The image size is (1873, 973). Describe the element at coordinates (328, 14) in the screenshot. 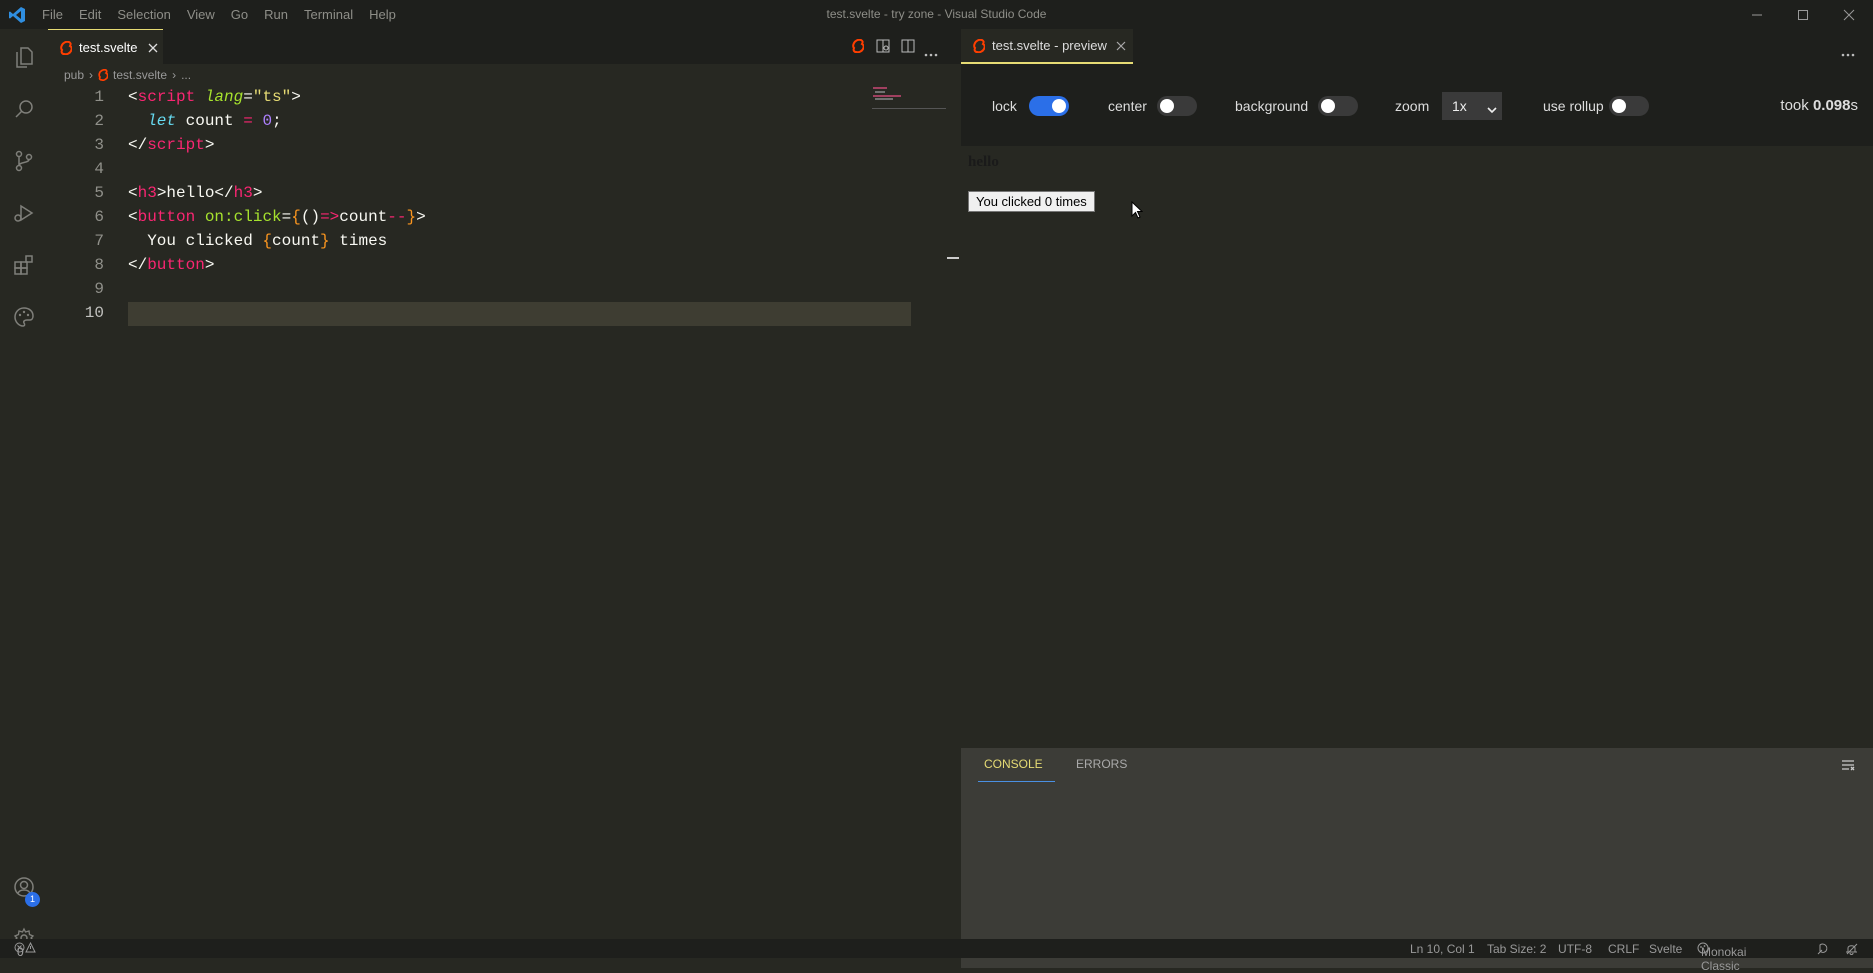

I see `menu-terminal: Terminal` at that location.